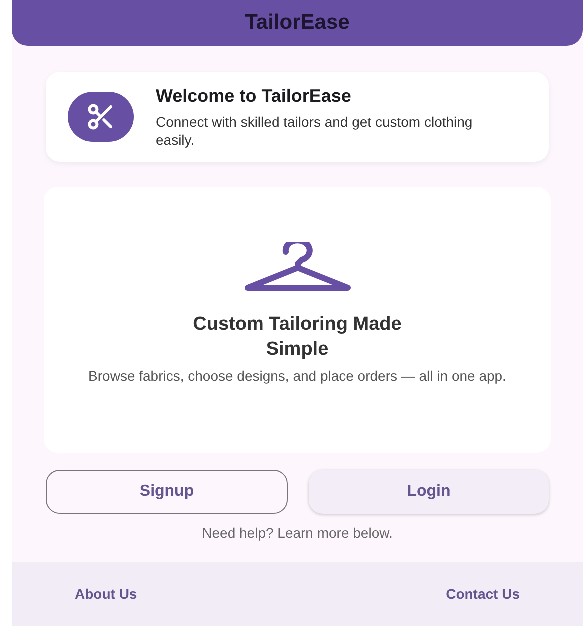 Image resolution: width=583 pixels, height=626 pixels. Describe the element at coordinates (167, 492) in the screenshot. I see `signup-button: Signup` at that location.